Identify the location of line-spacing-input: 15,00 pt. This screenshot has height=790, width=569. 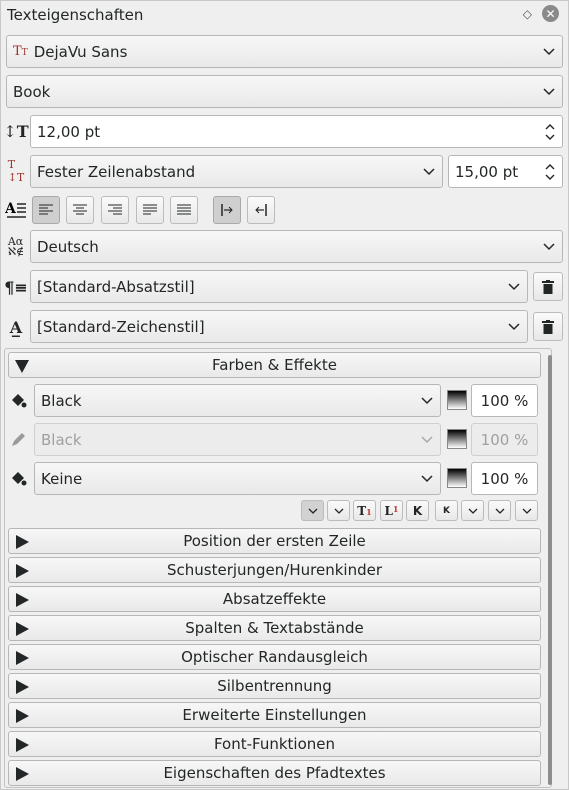
(505, 171).